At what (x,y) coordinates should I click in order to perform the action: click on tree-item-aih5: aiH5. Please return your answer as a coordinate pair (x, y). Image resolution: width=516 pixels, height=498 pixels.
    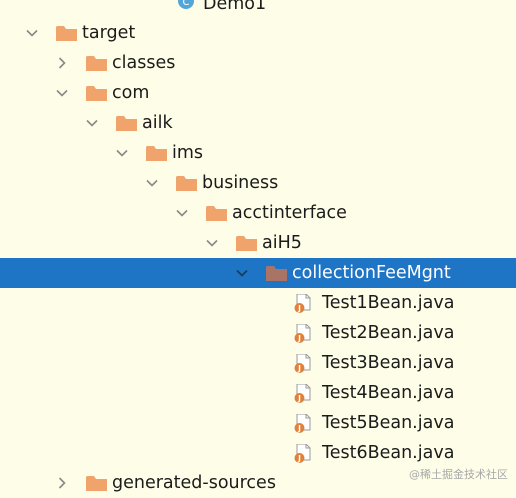
    Looking at the image, I should click on (258, 243).